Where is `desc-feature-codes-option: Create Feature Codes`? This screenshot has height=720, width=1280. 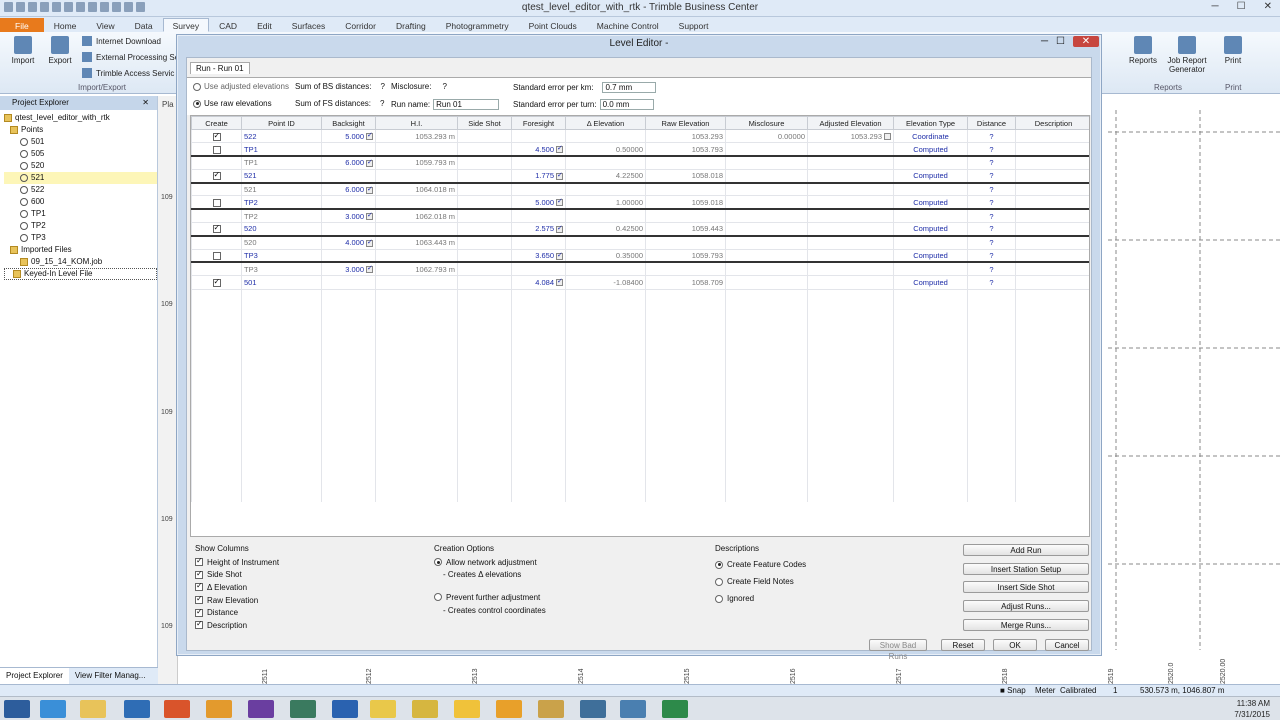 desc-feature-codes-option: Create Feature Codes is located at coordinates (834, 564).